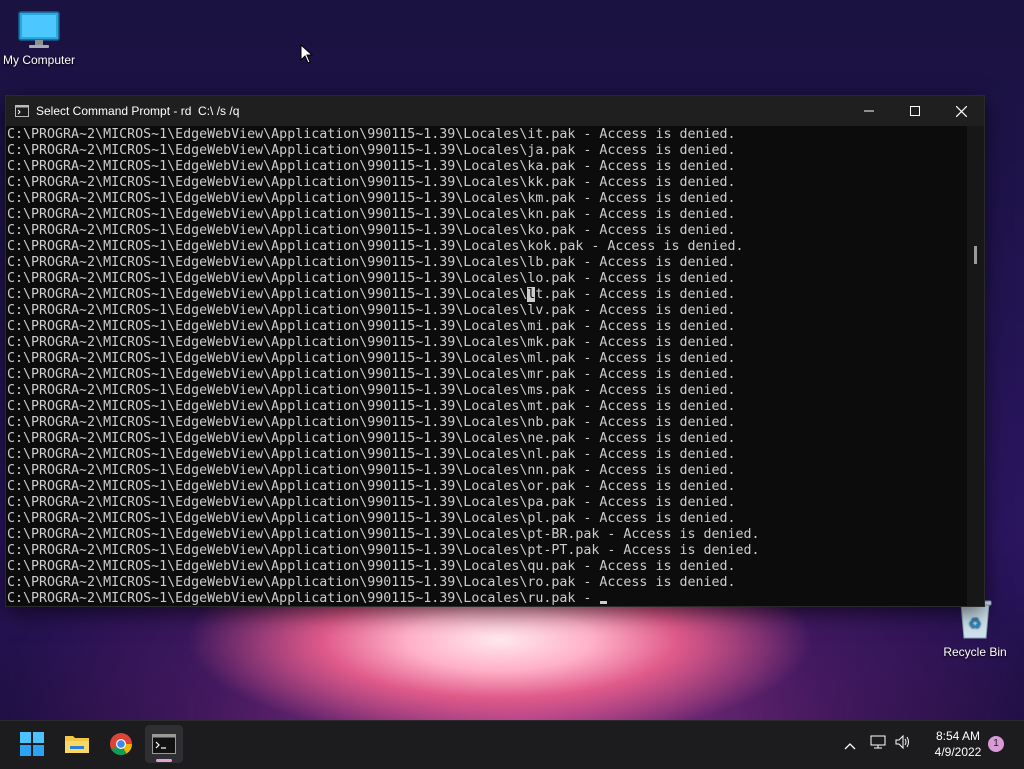 Image resolution: width=1024 pixels, height=769 pixels. I want to click on command-prompt-taskbar-button, so click(164, 744).